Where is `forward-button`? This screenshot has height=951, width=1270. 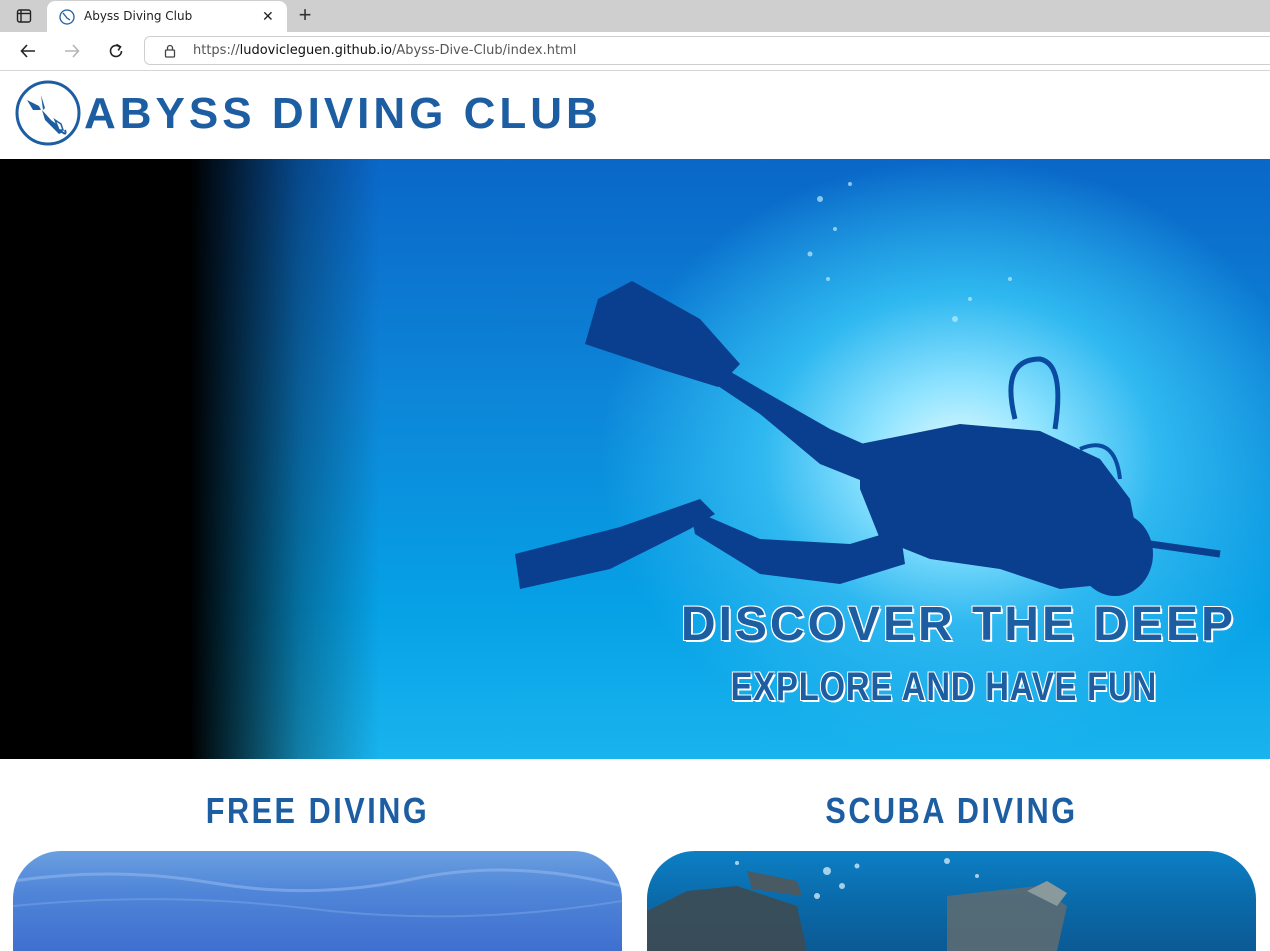 forward-button is located at coordinates (72, 51).